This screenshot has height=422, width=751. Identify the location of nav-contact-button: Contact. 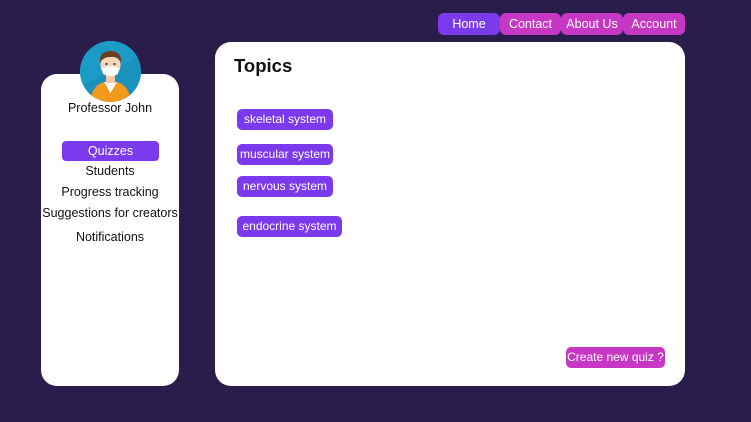
(530, 24).